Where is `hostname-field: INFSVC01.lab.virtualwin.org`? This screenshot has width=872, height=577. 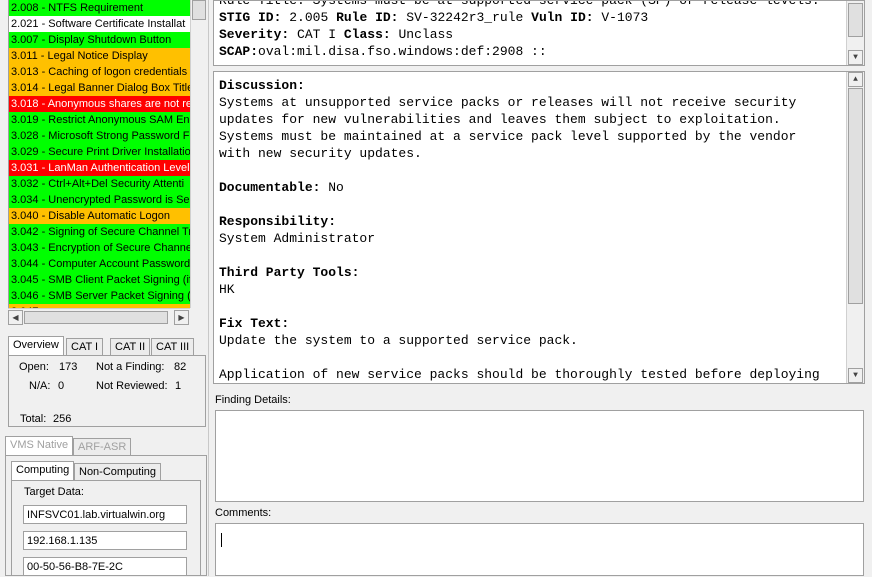
hostname-field: INFSVC01.lab.virtualwin.org is located at coordinates (105, 514).